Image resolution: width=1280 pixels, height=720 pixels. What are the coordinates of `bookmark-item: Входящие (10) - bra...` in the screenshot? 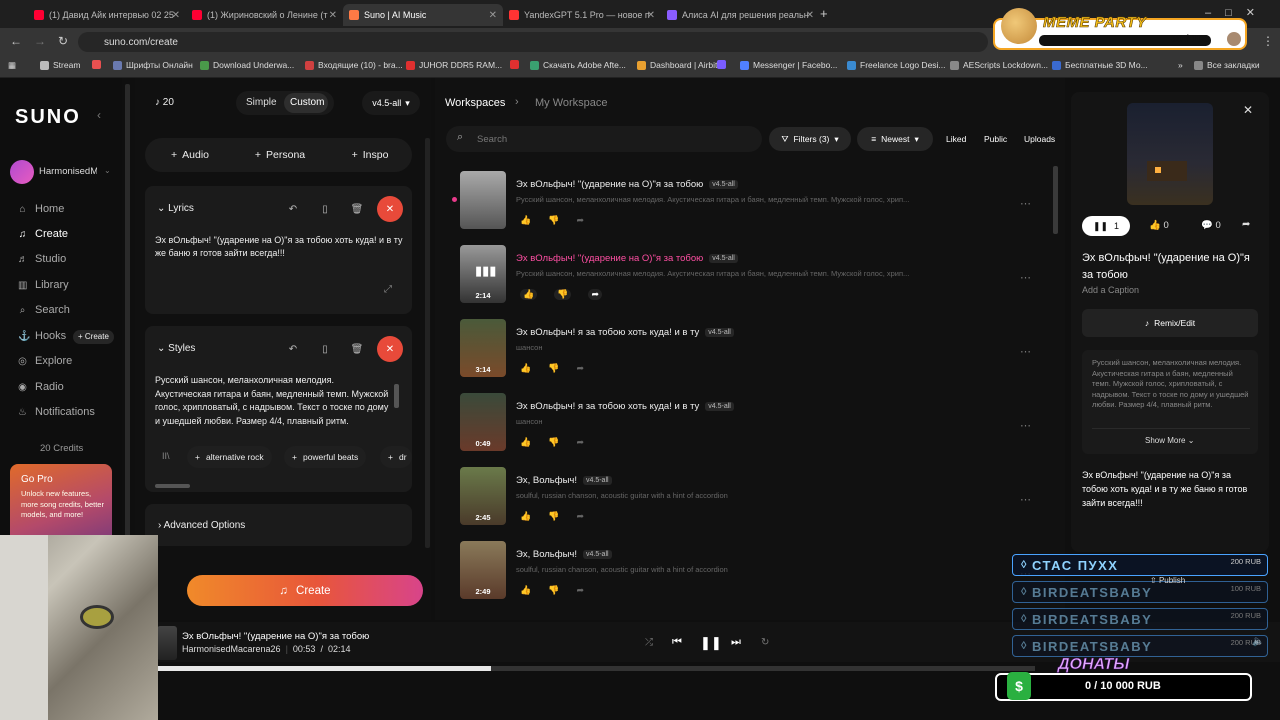 It's located at (354, 65).